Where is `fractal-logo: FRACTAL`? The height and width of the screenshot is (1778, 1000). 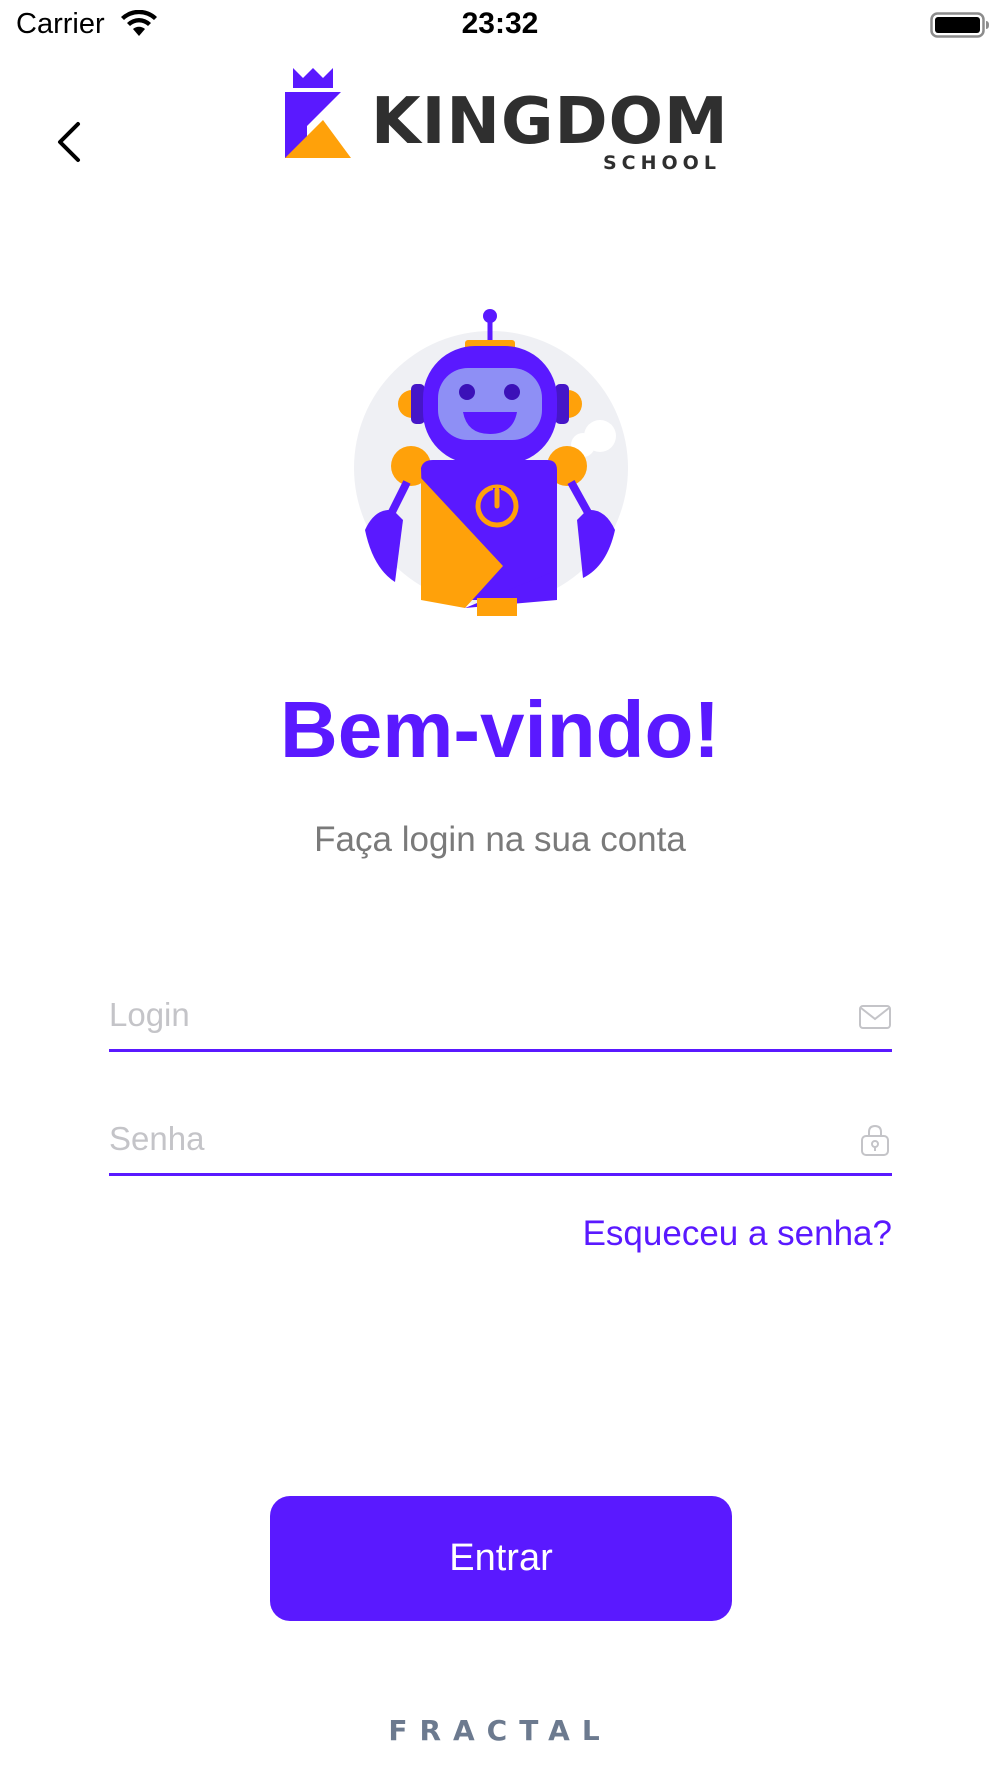
fractal-logo: FRACTAL is located at coordinates (500, 1730).